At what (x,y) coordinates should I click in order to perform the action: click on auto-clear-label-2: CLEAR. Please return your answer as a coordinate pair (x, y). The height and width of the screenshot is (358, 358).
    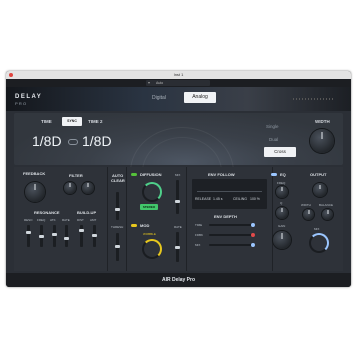
    Looking at the image, I should click on (118, 180).